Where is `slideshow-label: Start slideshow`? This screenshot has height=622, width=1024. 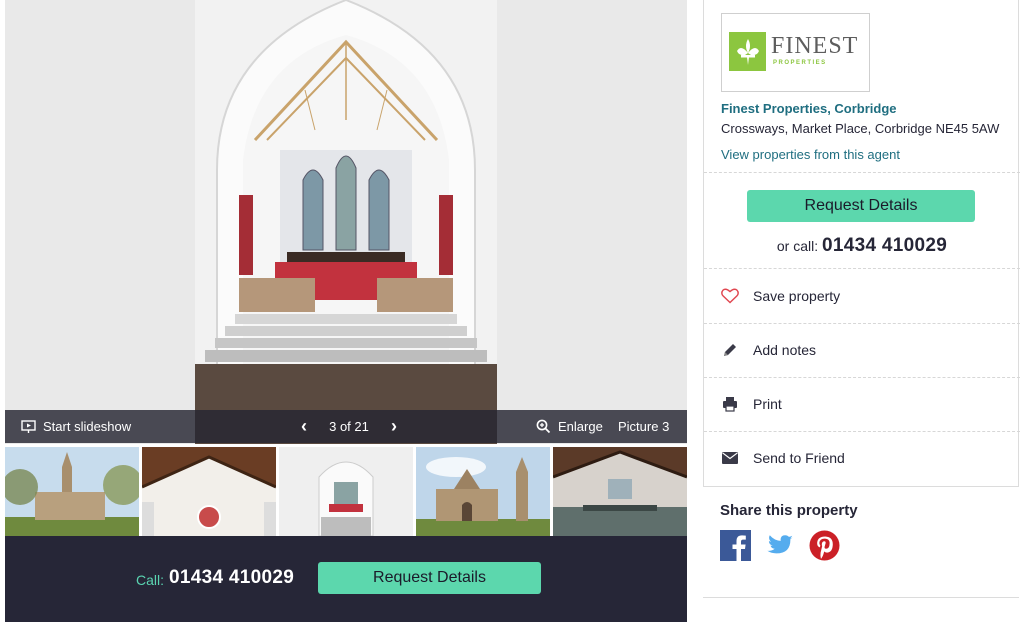 slideshow-label: Start slideshow is located at coordinates (87, 426).